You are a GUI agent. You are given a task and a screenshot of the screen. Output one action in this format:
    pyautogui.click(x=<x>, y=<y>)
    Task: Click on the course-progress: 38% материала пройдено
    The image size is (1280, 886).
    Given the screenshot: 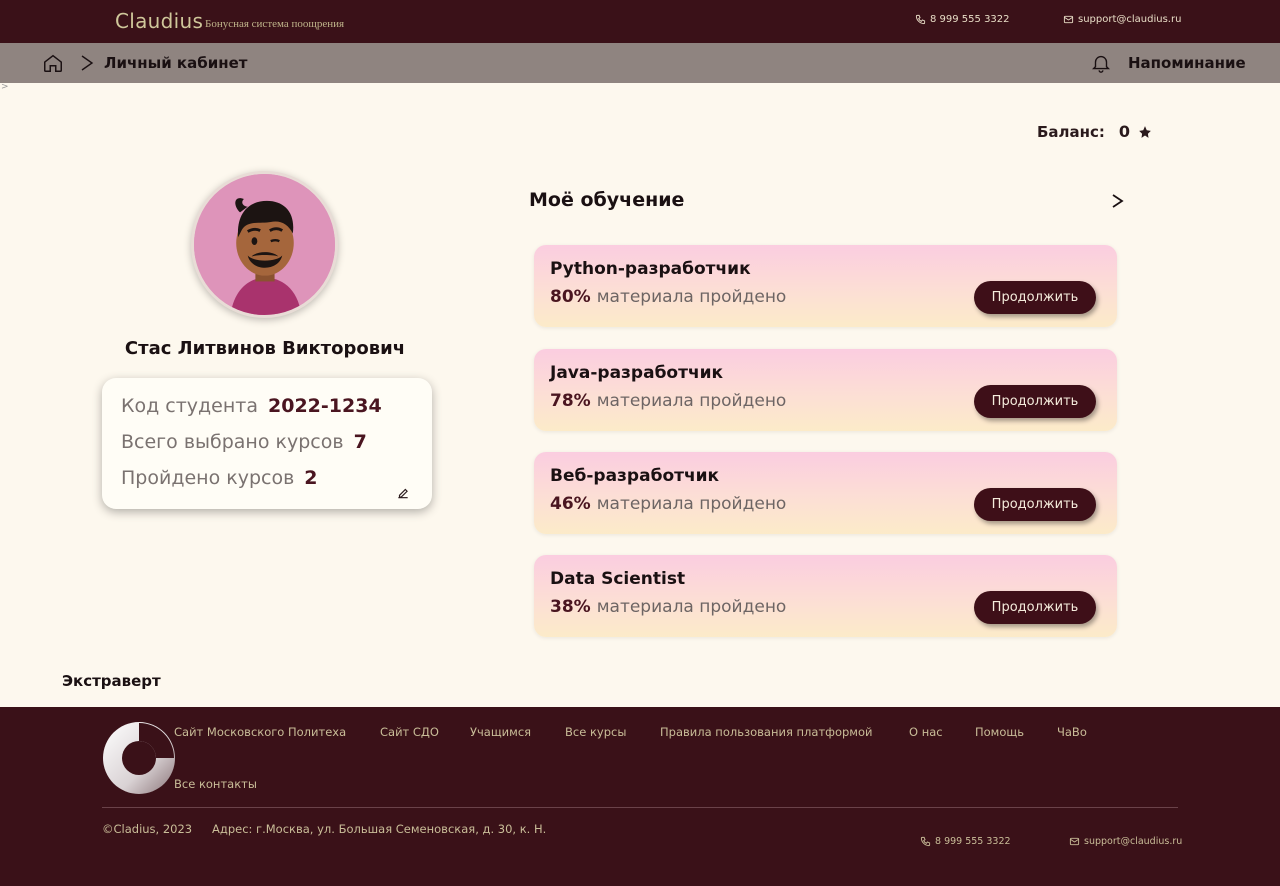 What is the action you would take?
    pyautogui.click(x=668, y=607)
    